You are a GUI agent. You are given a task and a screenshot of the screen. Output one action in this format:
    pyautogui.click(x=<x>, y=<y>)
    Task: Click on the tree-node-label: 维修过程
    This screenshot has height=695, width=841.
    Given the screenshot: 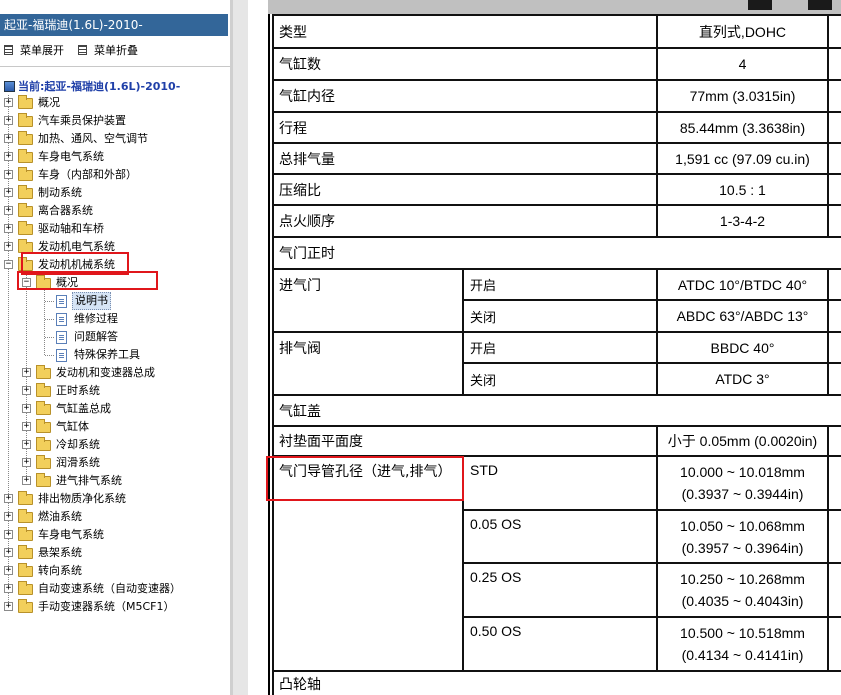 What is the action you would take?
    pyautogui.click(x=96, y=318)
    